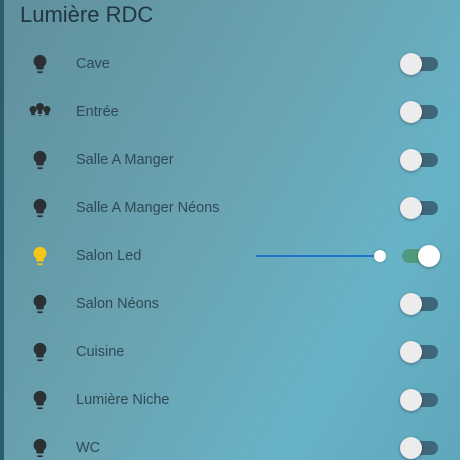 This screenshot has width=460, height=460. I want to click on chandelier-icon, so click(40, 112).